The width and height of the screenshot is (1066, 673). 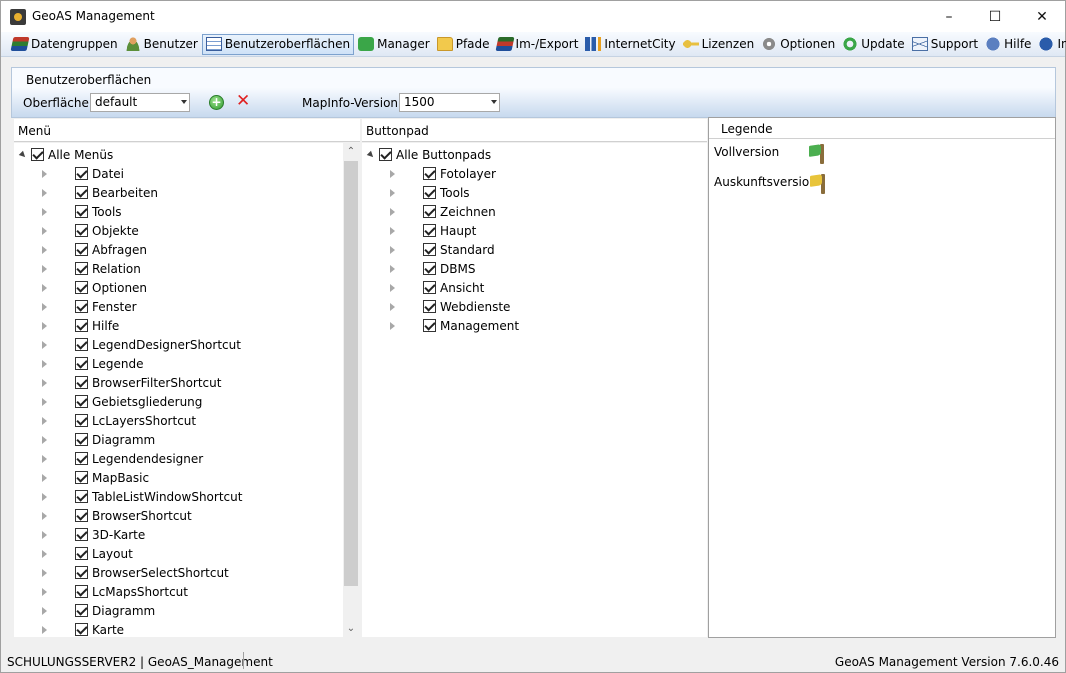 I want to click on menu-item-3: Manager, so click(x=394, y=44).